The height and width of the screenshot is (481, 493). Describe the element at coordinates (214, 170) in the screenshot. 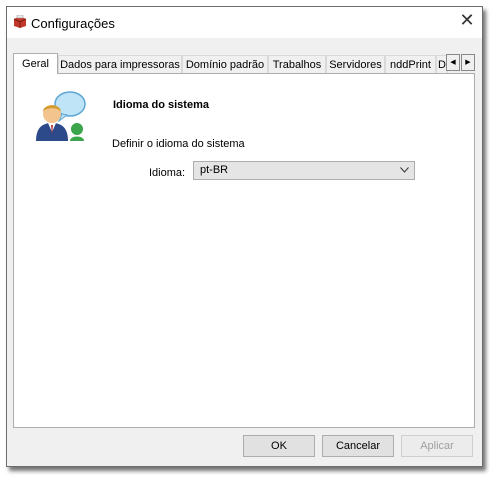

I see `language-select-value: pt-BR` at that location.